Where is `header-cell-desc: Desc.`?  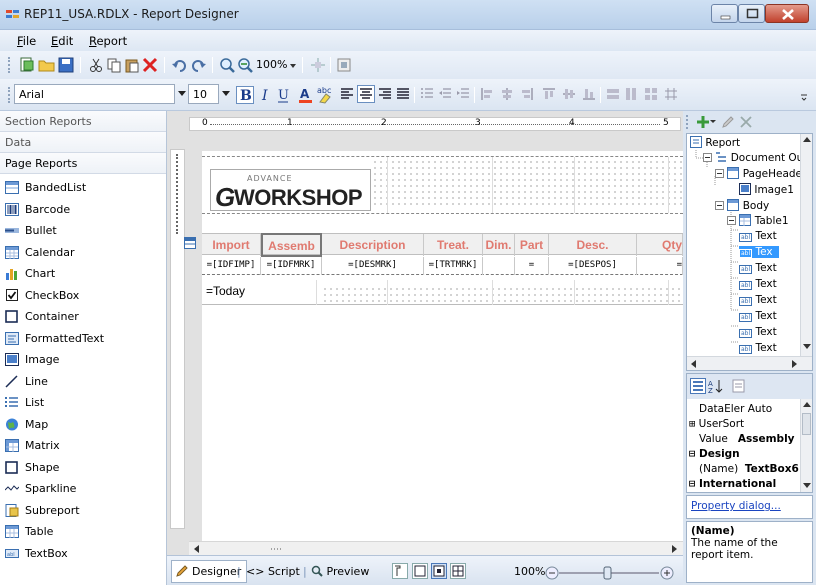
header-cell-desc: Desc. is located at coordinates (593, 245).